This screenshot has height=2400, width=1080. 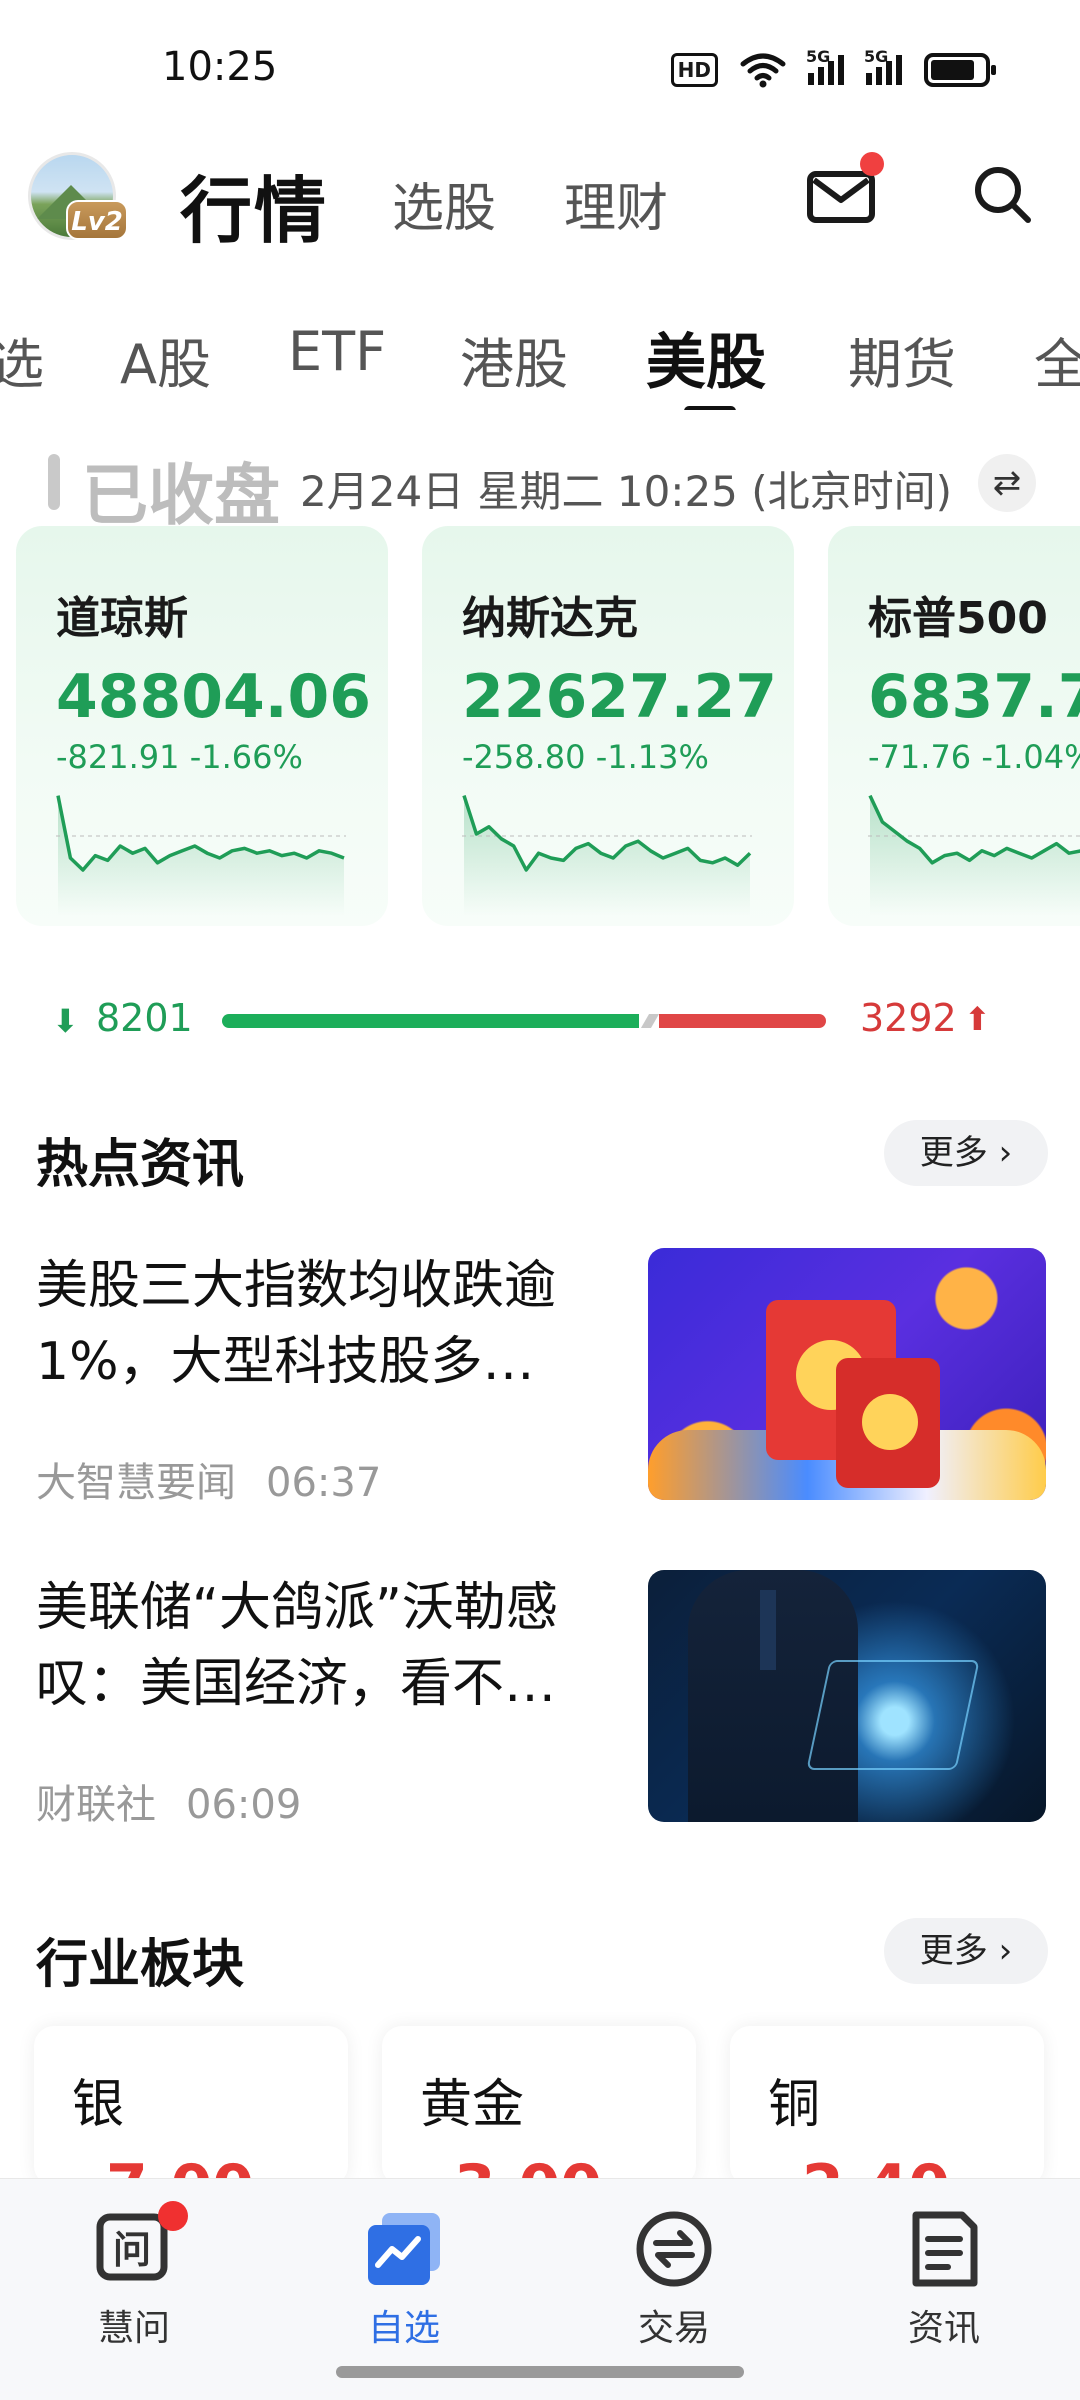 What do you see at coordinates (404, 2249) in the screenshot?
I see `watchlist-icon` at bounding box center [404, 2249].